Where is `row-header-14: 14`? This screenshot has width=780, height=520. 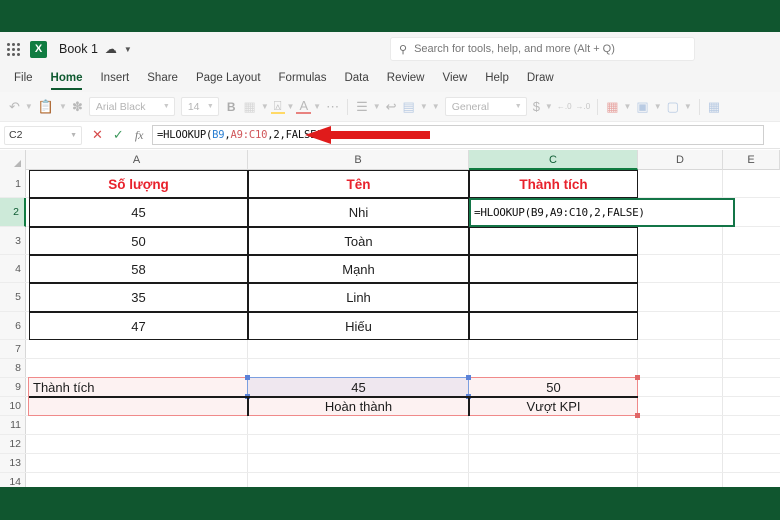
row-header-14: 14 is located at coordinates (13, 480).